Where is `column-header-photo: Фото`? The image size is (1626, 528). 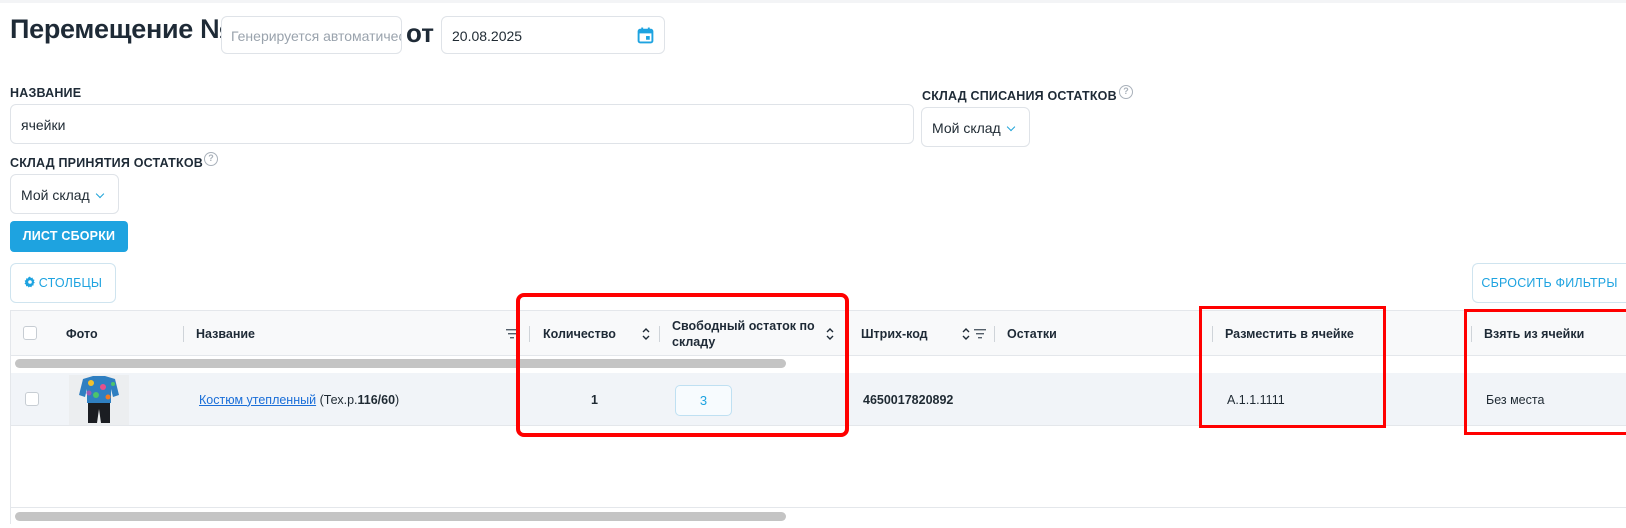
column-header-photo: Фото is located at coordinates (82, 333).